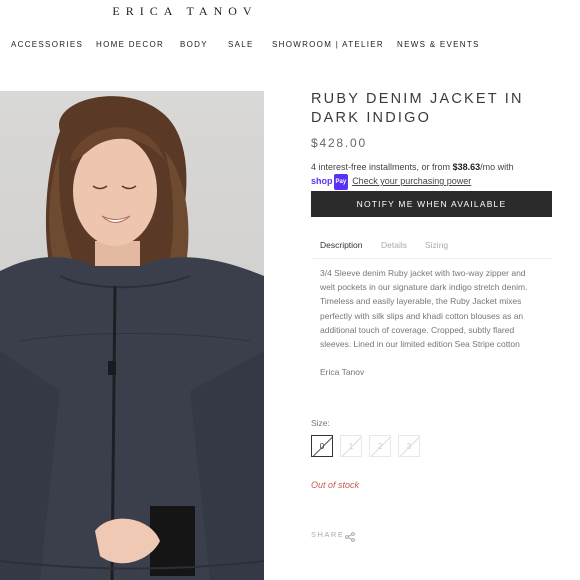 This screenshot has height=580, width=580. I want to click on stock-status: Out of stock, so click(335, 485).